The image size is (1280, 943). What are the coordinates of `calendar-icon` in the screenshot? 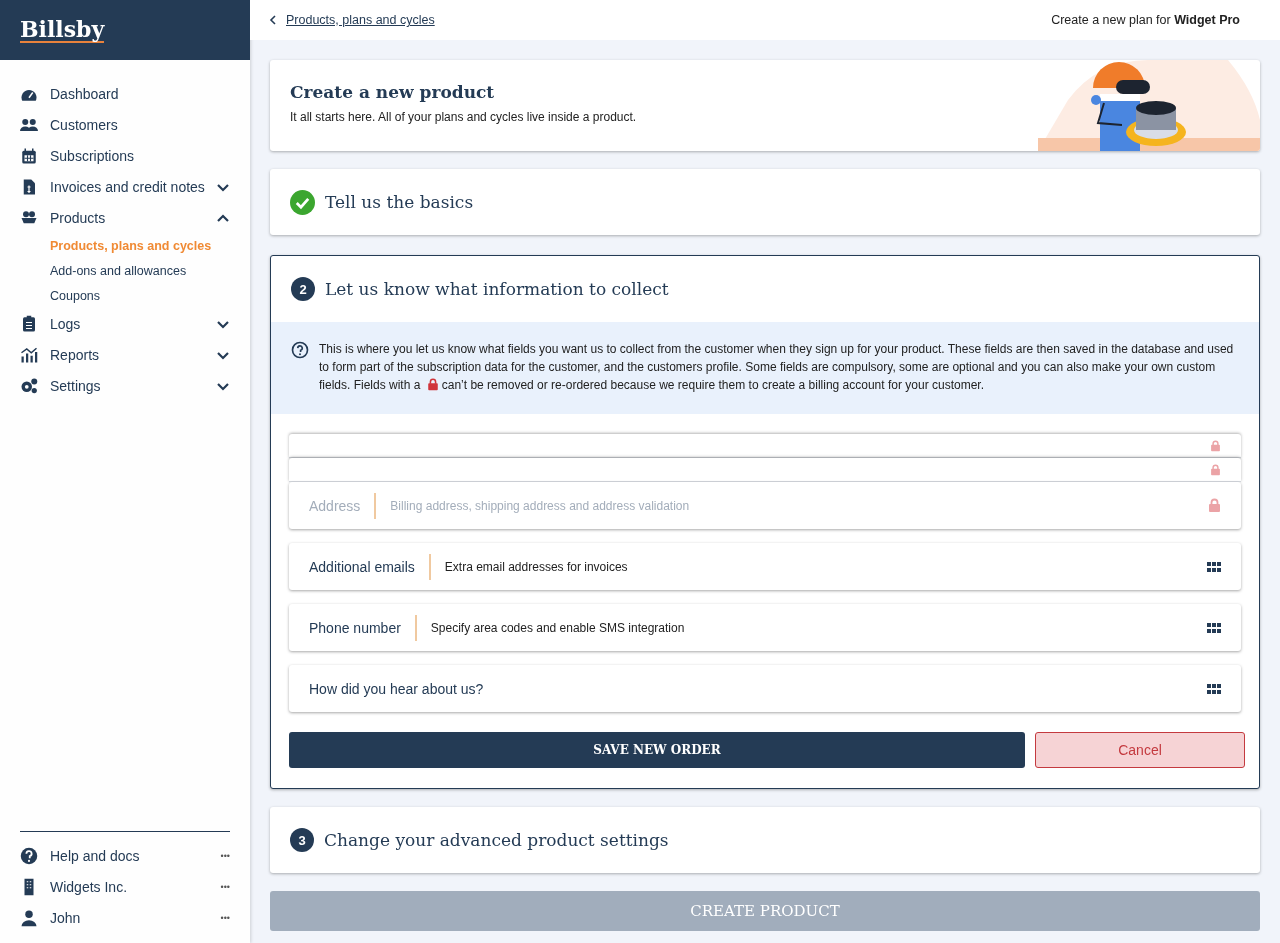 It's located at (29, 155).